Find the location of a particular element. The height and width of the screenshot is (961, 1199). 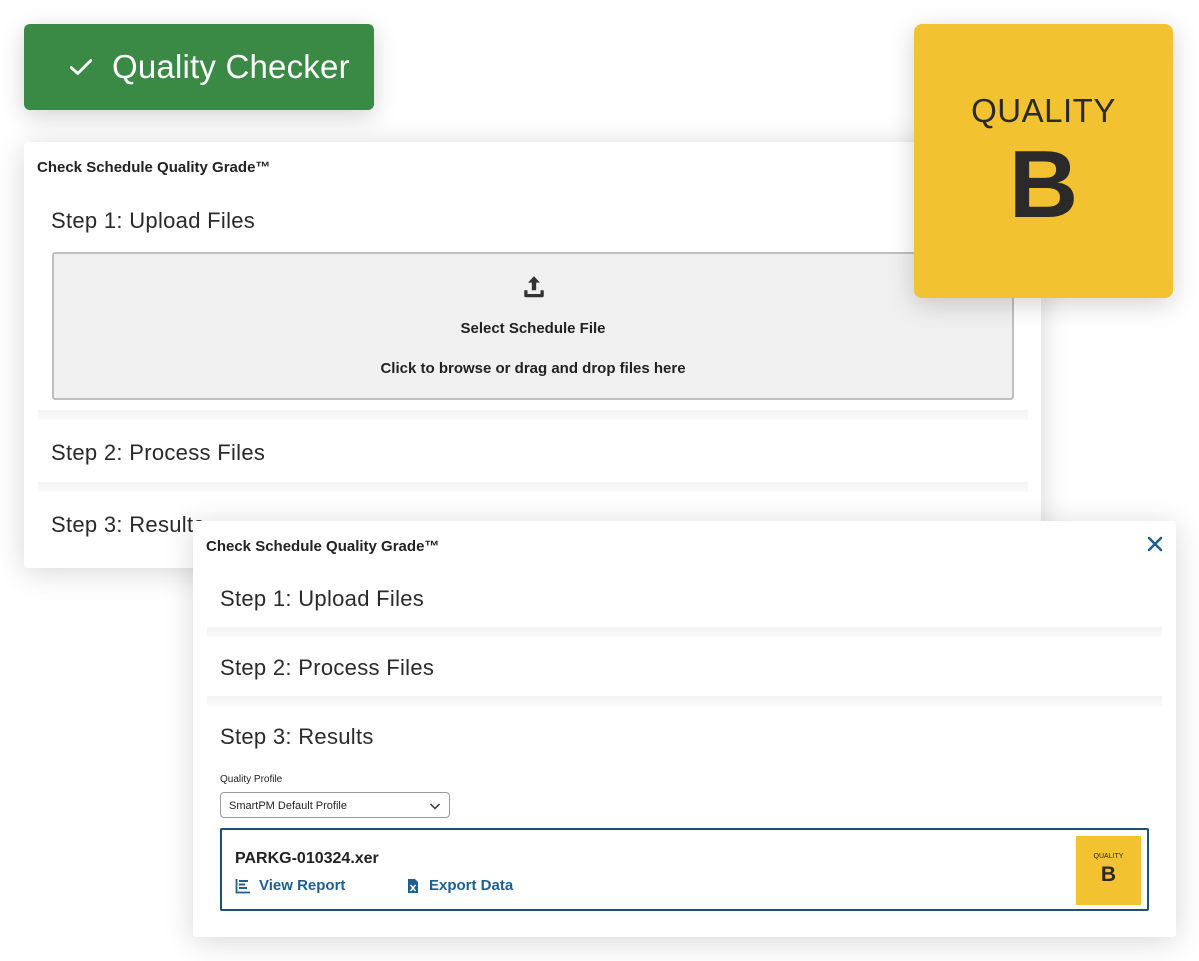

quality-profile-label: Quality Profile is located at coordinates (251, 779).